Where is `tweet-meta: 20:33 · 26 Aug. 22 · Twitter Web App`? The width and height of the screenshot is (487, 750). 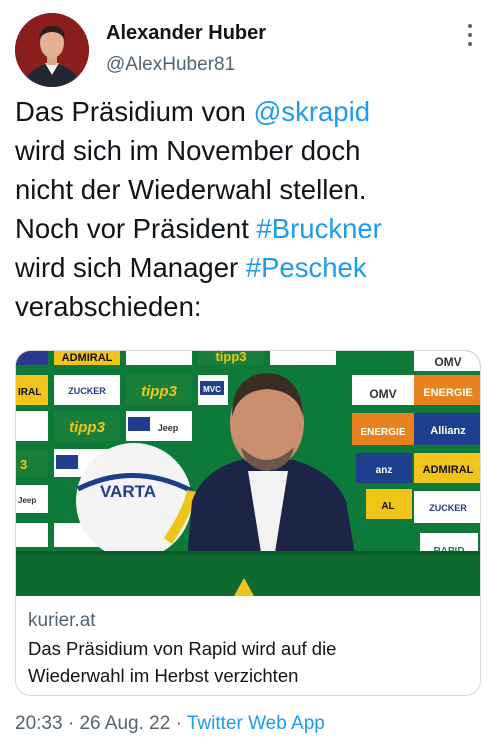 tweet-meta: 20:33 · 26 Aug. 22 · Twitter Web App is located at coordinates (170, 724).